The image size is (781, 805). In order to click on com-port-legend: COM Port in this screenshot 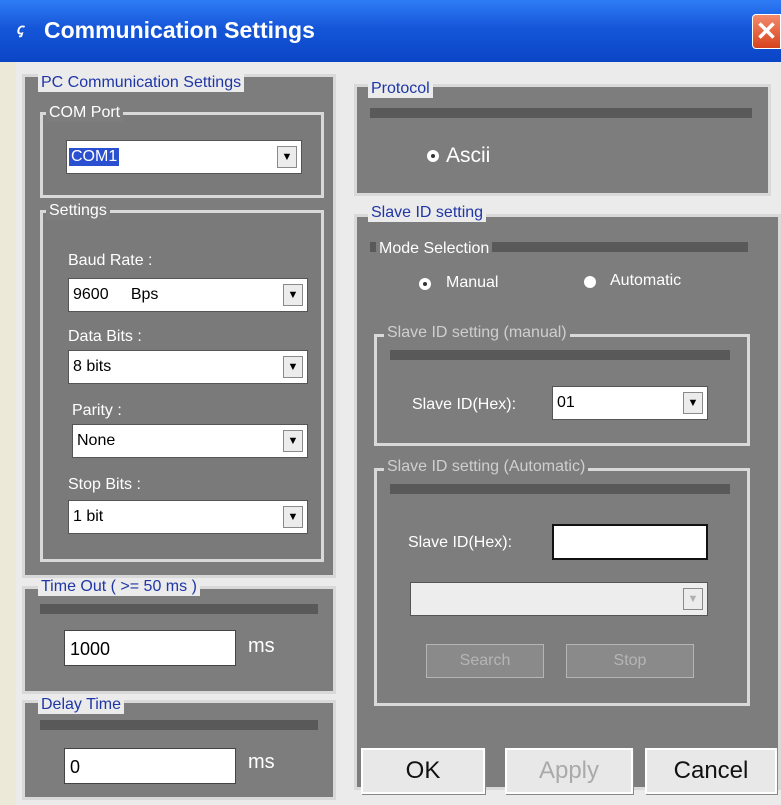, I will do `click(85, 113)`.